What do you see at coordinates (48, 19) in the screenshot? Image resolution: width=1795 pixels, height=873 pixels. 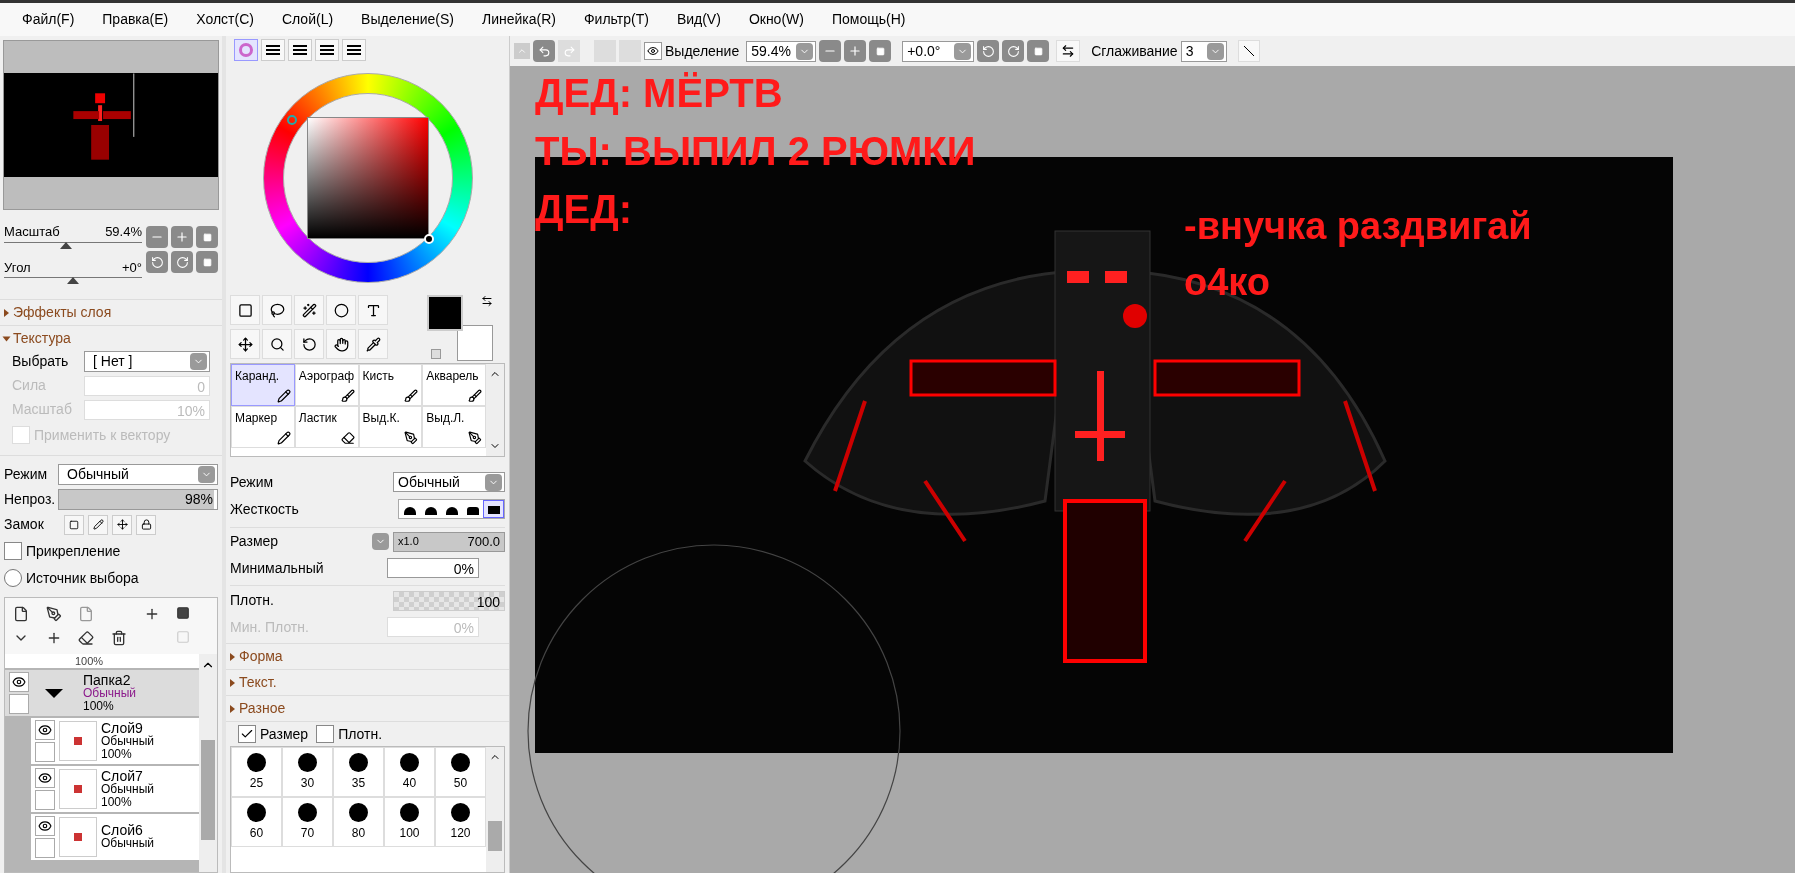 I see `menu-item: Файл(F)` at bounding box center [48, 19].